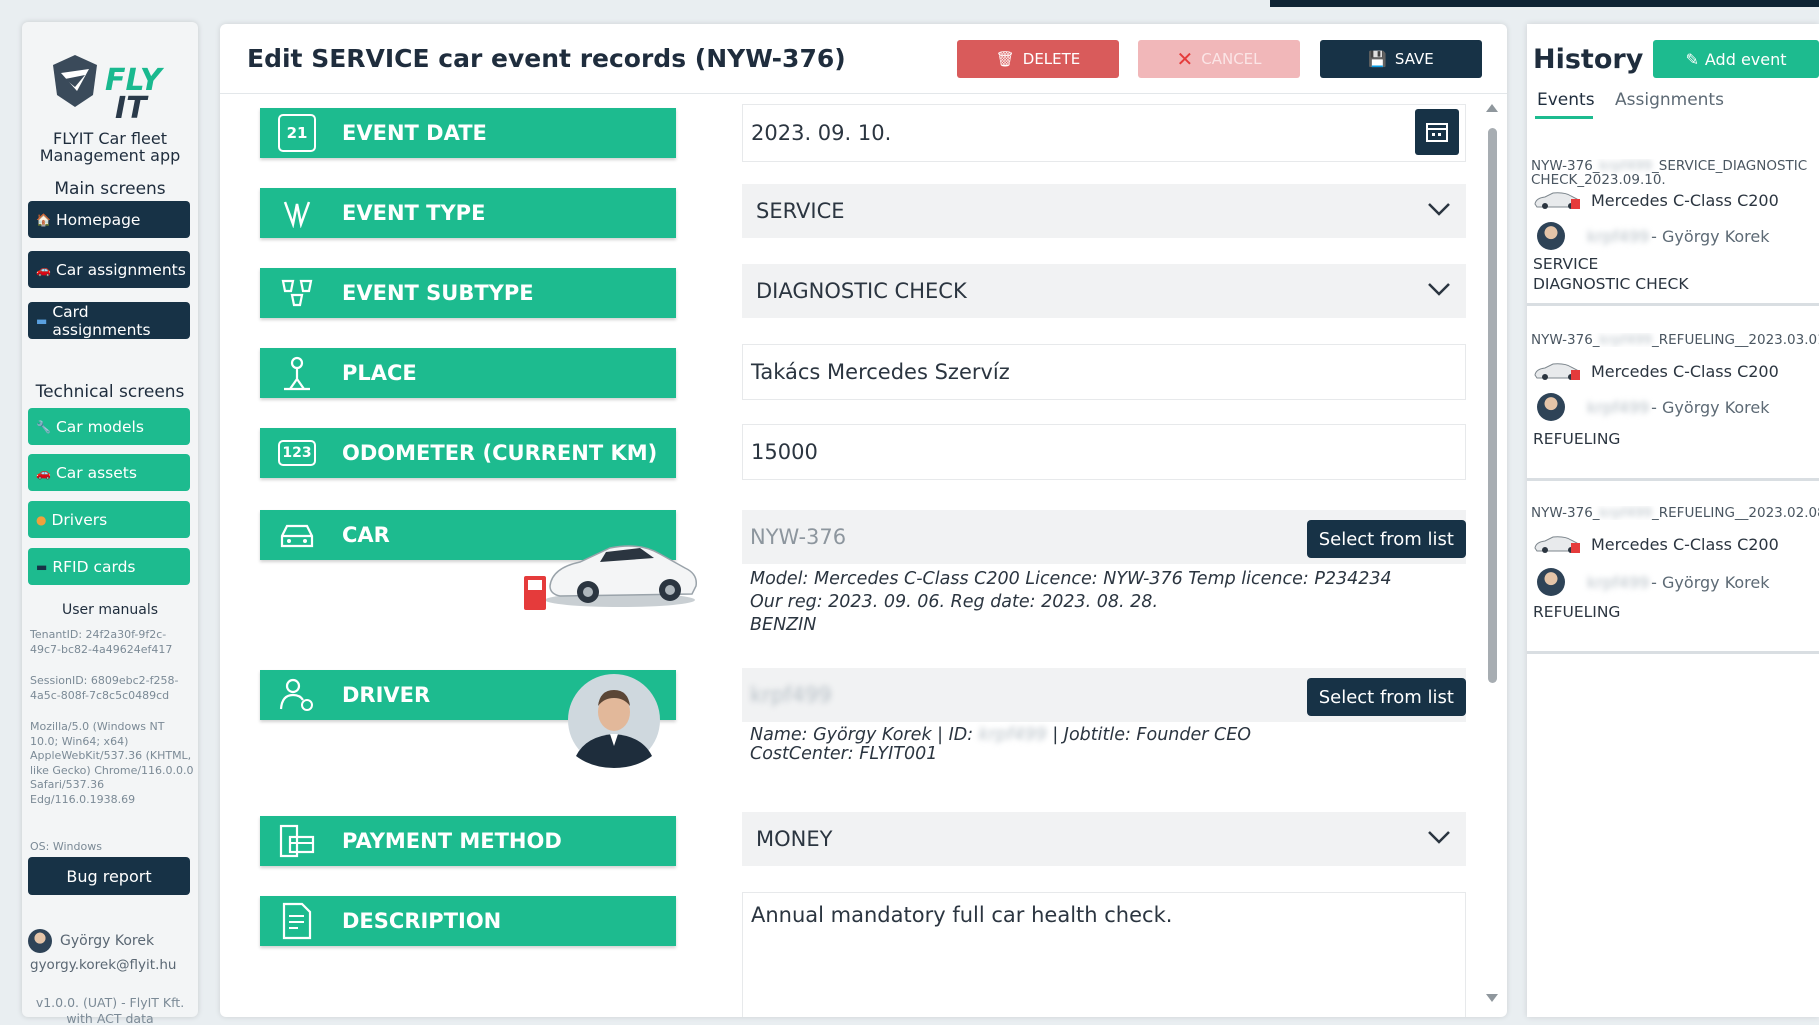  What do you see at coordinates (1051, 59) in the screenshot?
I see `delete-label: DELETE` at bounding box center [1051, 59].